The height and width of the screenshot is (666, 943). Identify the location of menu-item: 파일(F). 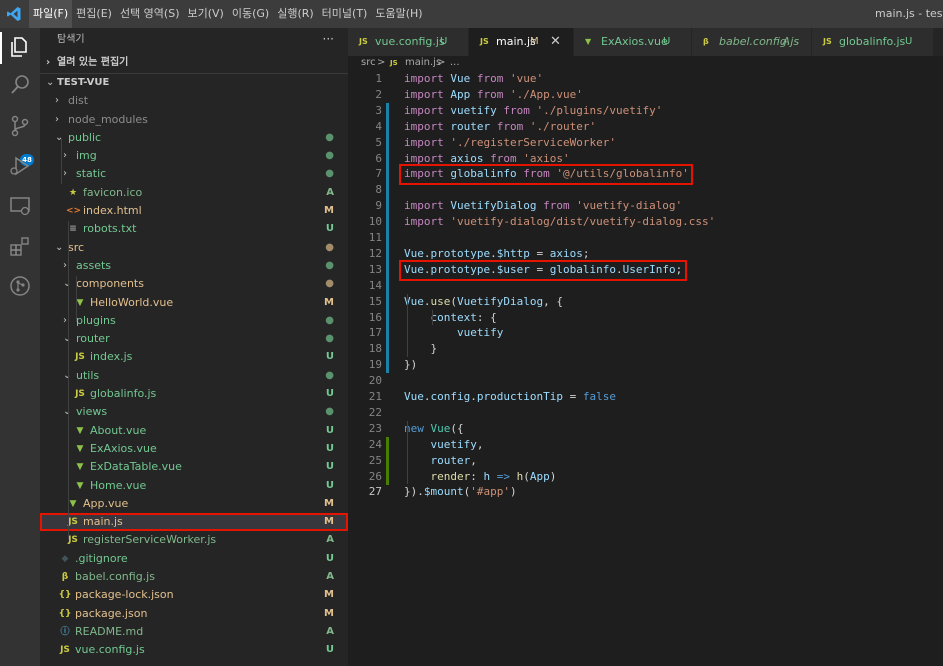
(51, 14).